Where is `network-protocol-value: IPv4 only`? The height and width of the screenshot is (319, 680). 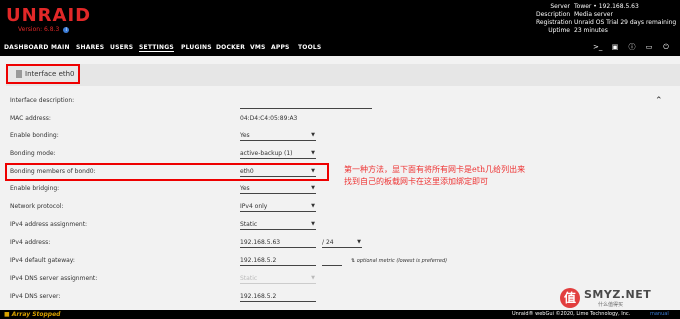 network-protocol-value: IPv4 only is located at coordinates (254, 206).